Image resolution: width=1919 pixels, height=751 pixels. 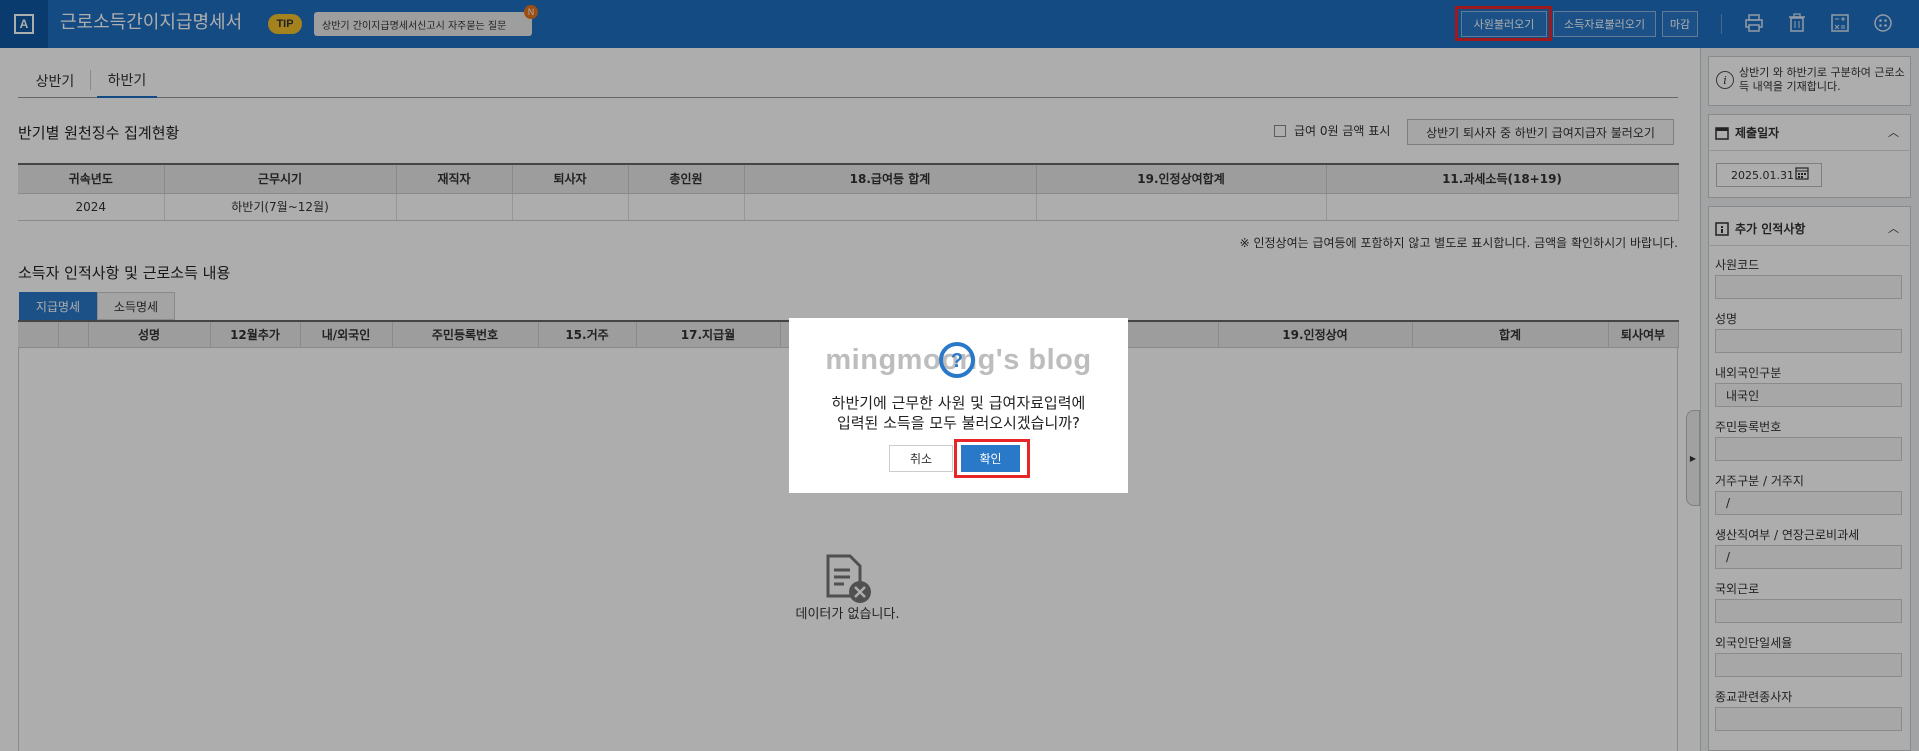 I want to click on dialog-message-line2: 입력된 소득을 모두 불러오시겠습니까?, so click(x=958, y=423).